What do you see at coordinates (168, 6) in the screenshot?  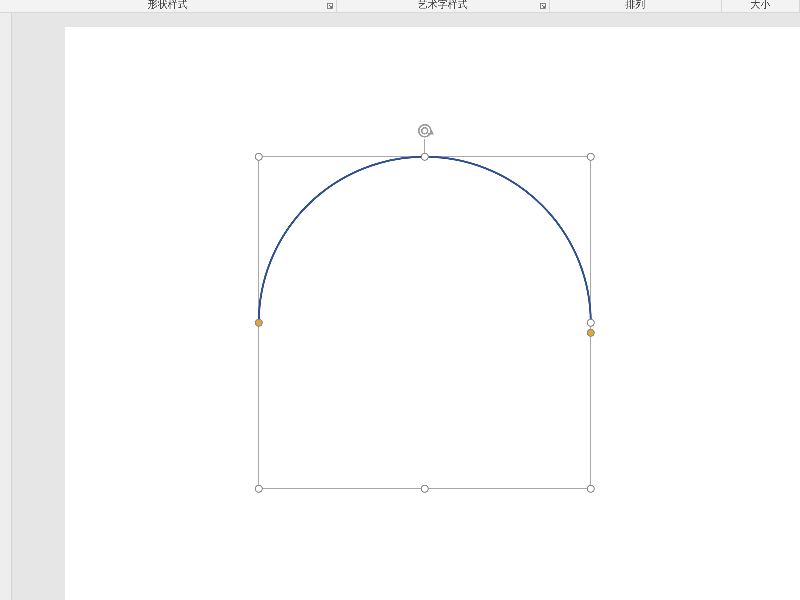 I see `ribbon-group-label: 形状样式` at bounding box center [168, 6].